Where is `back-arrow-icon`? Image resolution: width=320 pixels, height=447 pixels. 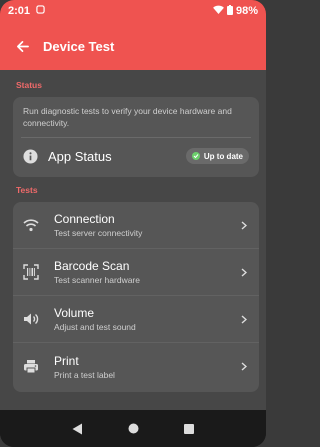 back-arrow-icon is located at coordinates (22, 46).